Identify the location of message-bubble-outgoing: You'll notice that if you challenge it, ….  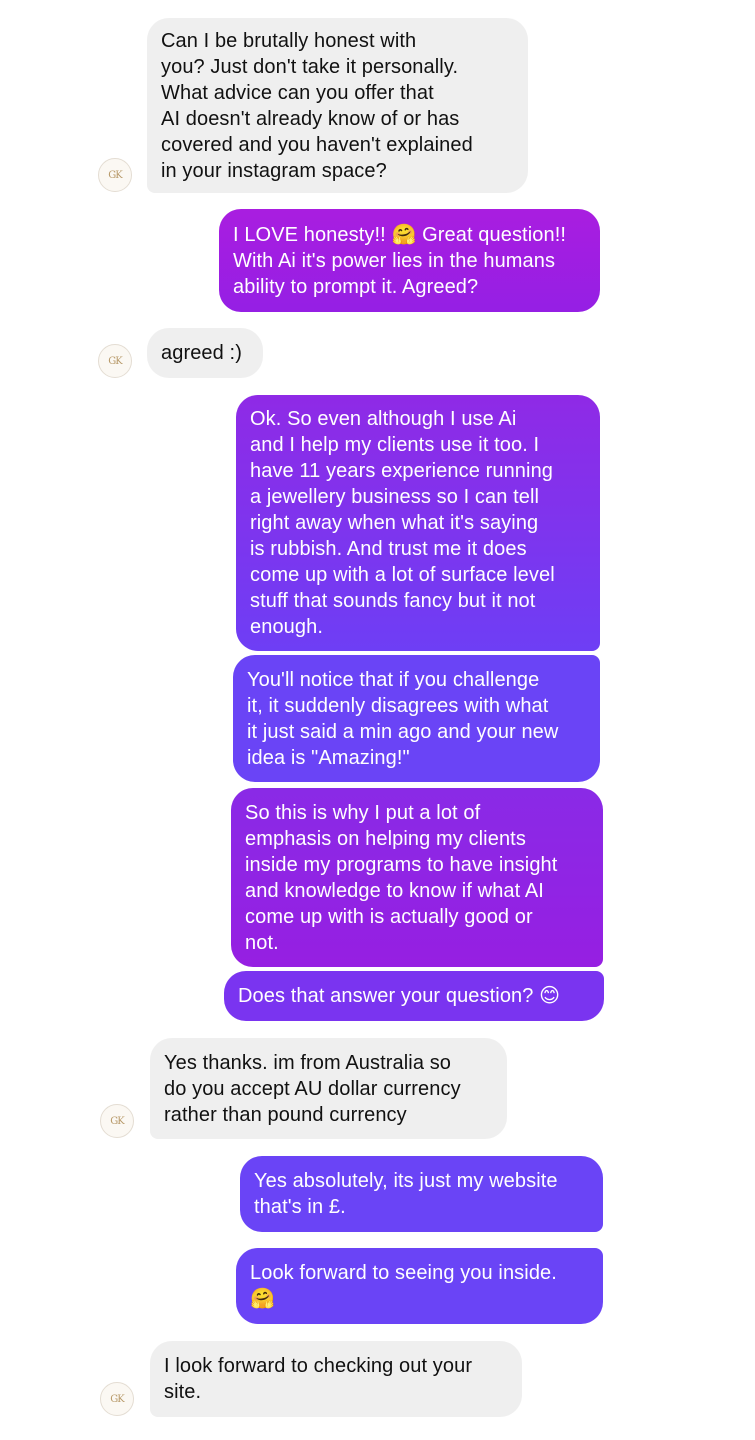
(416, 718).